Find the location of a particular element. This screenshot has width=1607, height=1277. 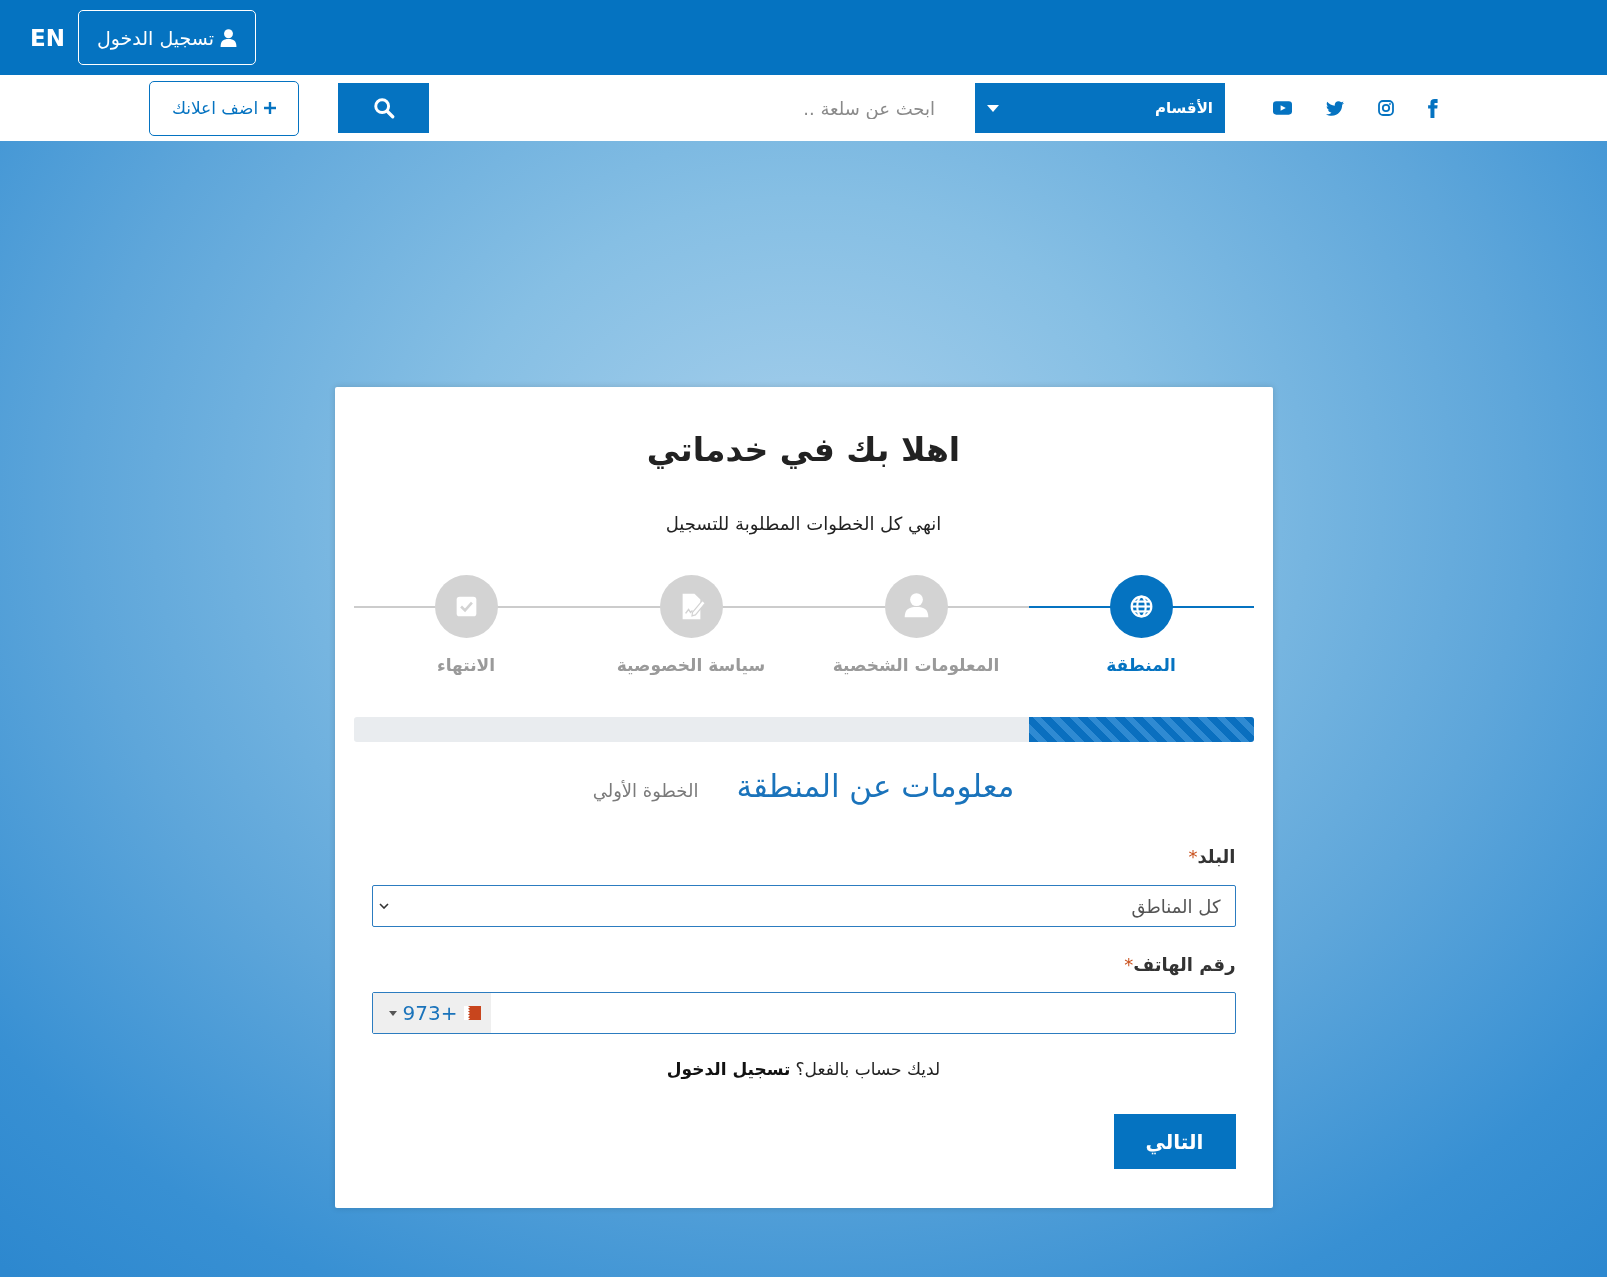

bird-icon is located at coordinates (1334, 108).